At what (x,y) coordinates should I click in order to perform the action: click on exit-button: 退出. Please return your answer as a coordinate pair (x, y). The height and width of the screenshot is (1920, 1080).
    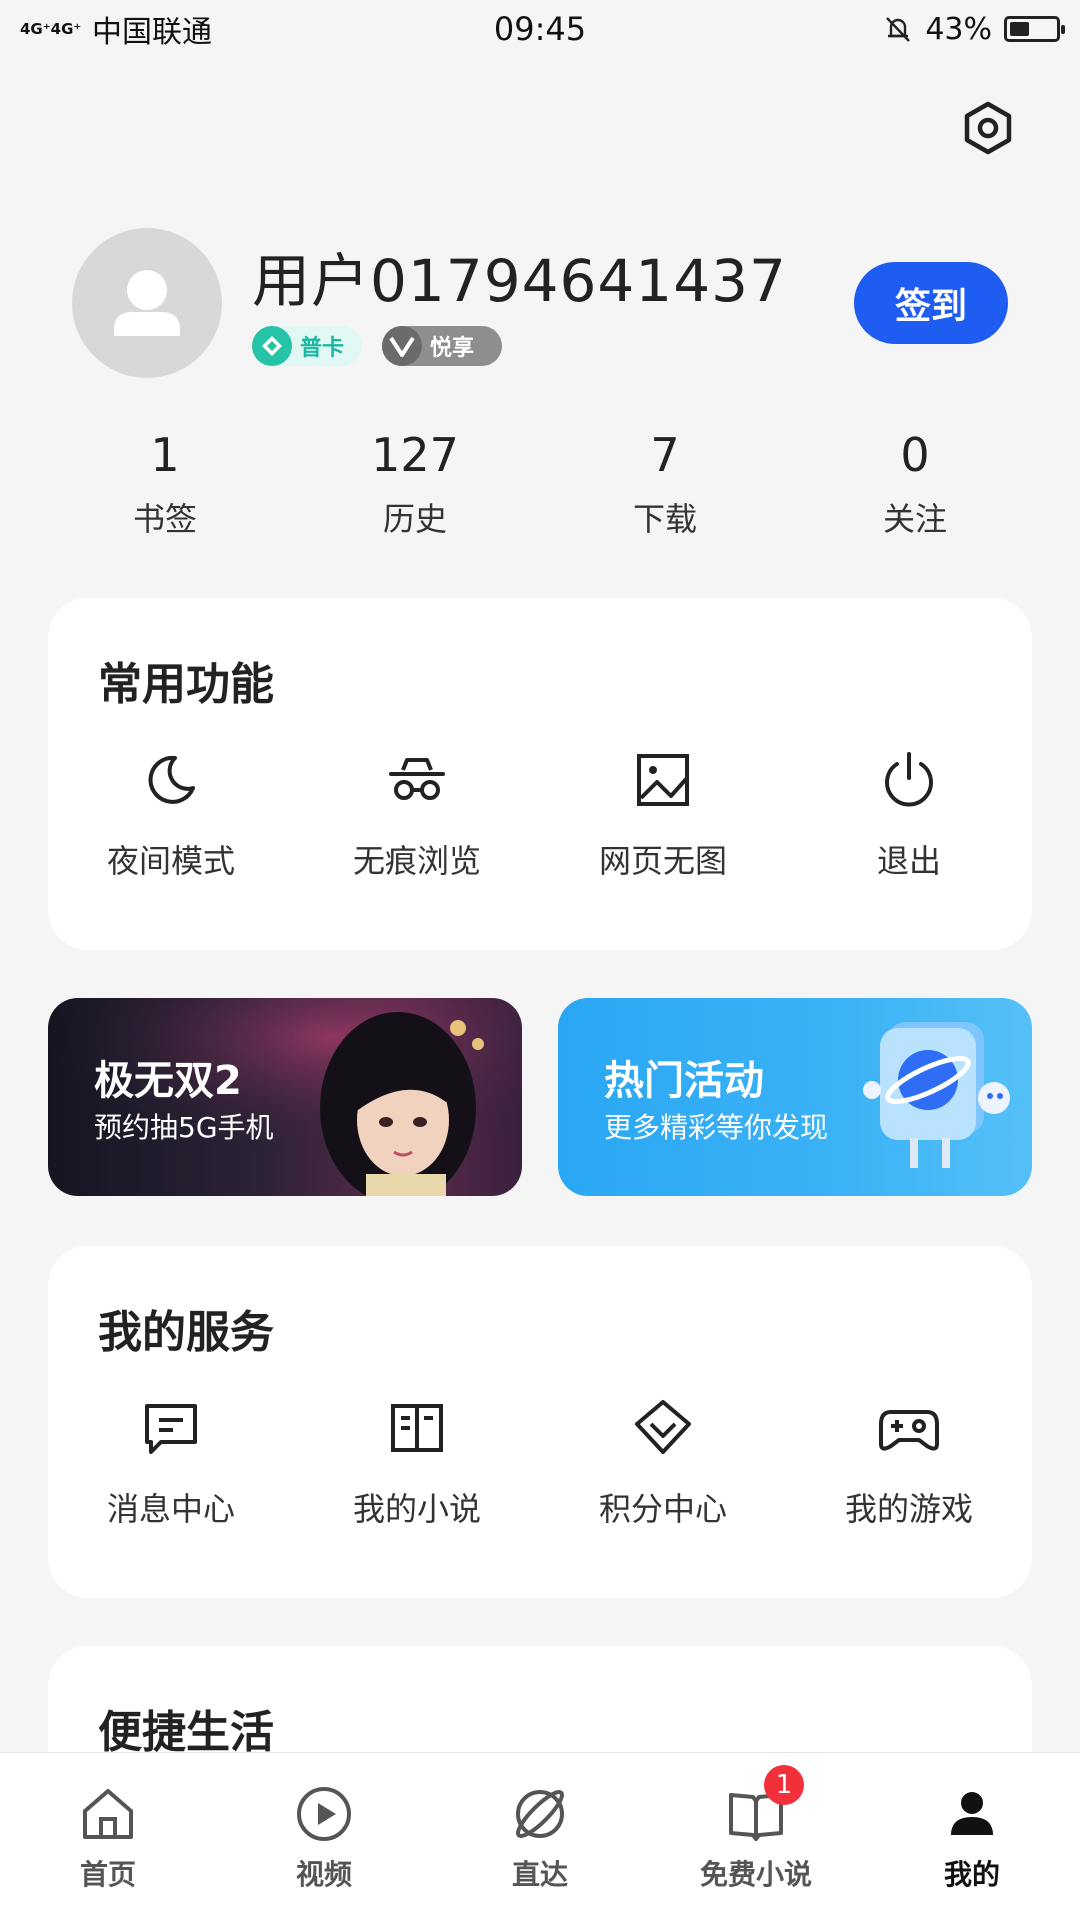
    Looking at the image, I should click on (909, 815).